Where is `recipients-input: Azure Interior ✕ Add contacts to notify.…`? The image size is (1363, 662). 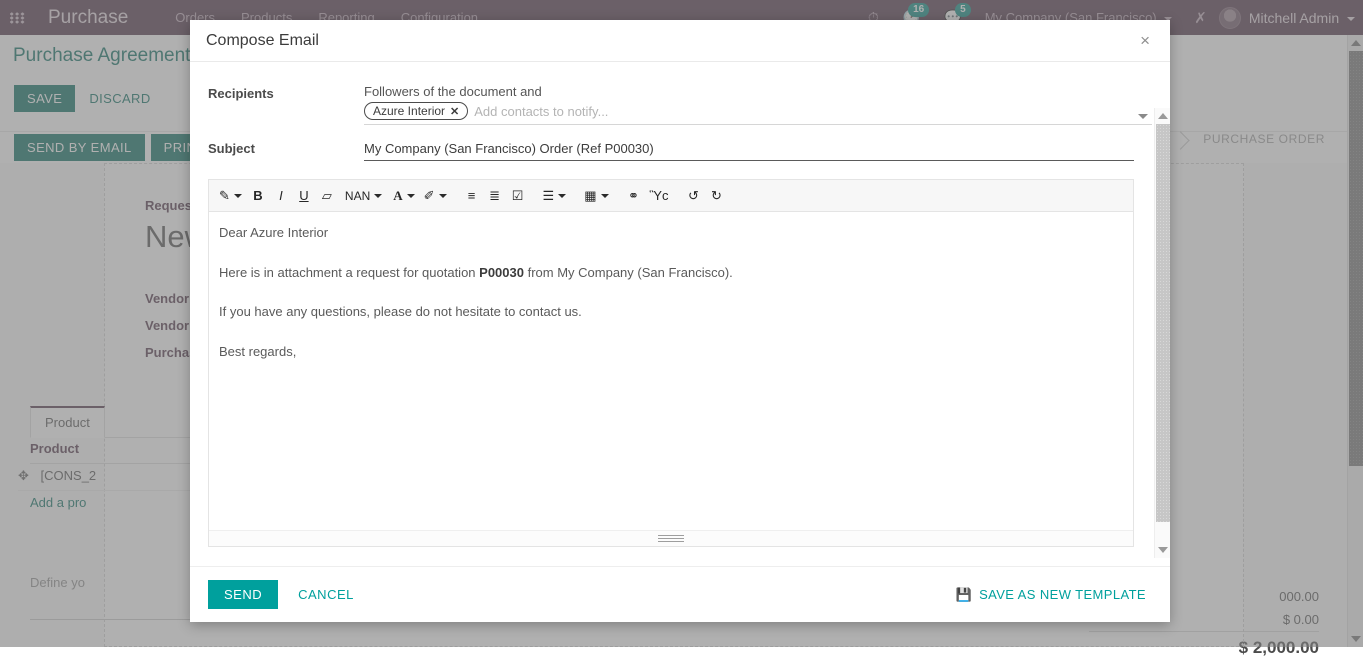 recipients-input: Azure Interior ✕ Add contacts to notify.… is located at coordinates (758, 113).